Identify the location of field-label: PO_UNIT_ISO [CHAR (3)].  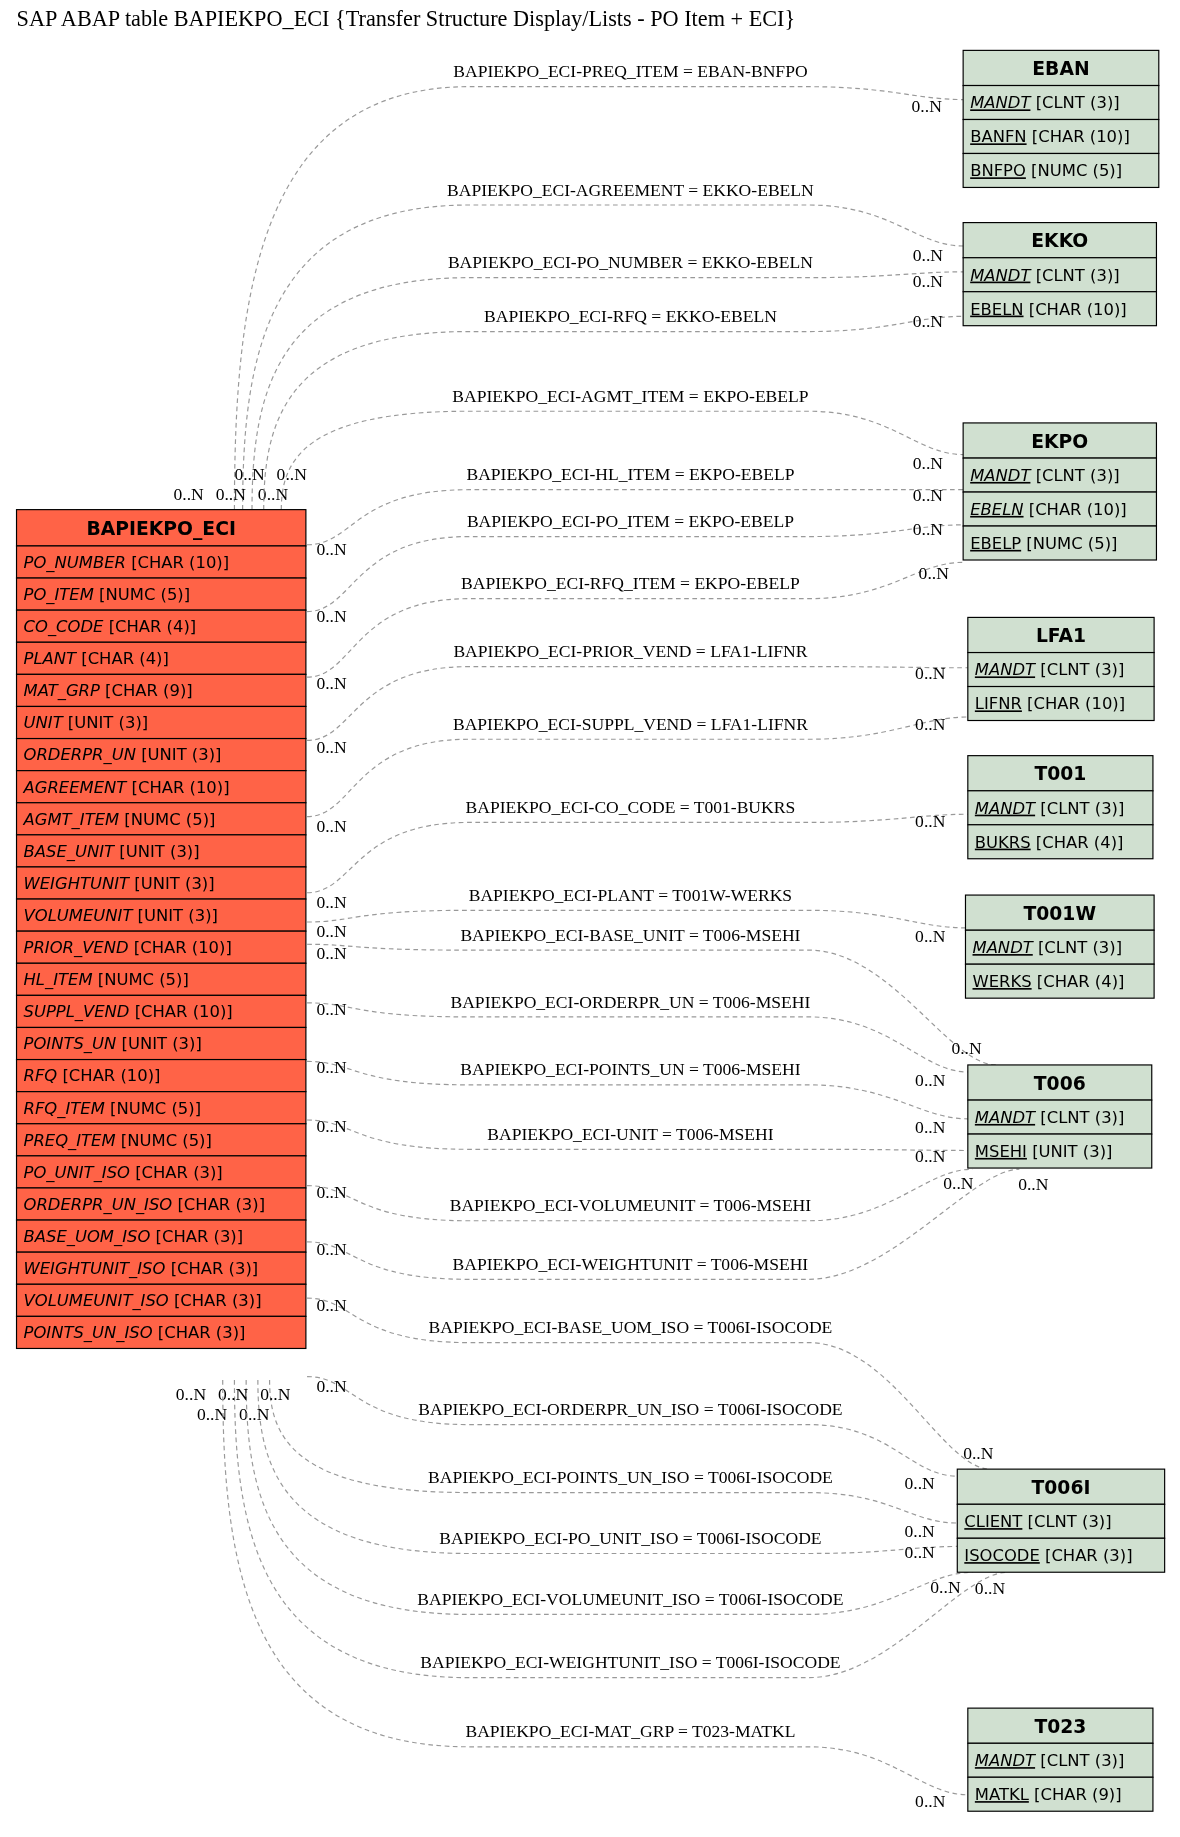
(123, 1172).